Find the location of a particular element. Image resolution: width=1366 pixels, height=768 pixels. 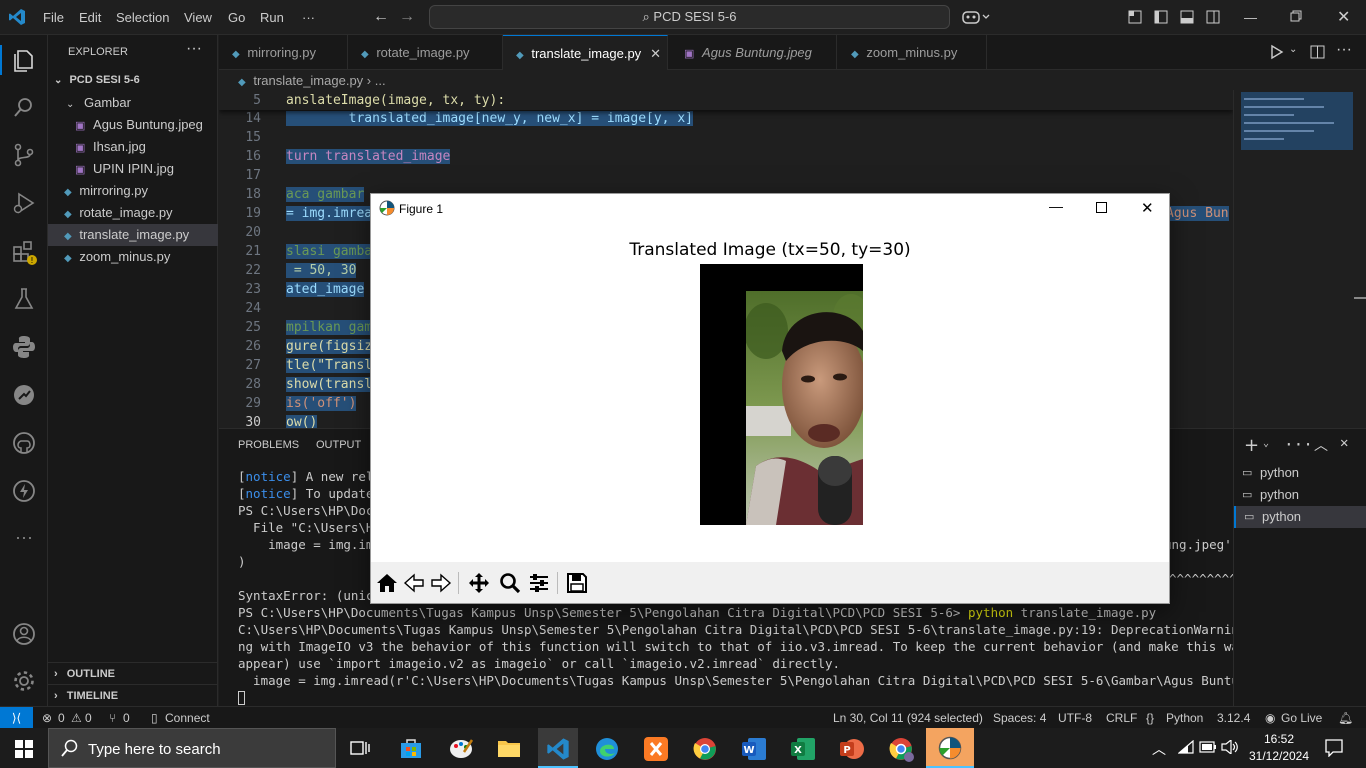

connect-icon: ▯ is located at coordinates (154, 718).